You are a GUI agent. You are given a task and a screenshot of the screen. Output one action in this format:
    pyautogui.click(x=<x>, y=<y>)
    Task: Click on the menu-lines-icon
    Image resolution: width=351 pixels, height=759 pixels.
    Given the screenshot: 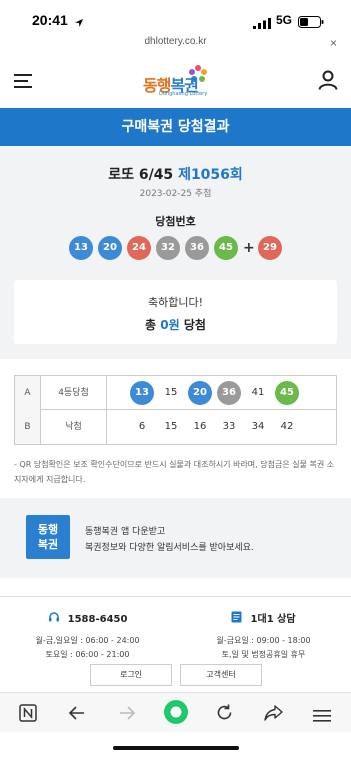 What is the action you would take?
    pyautogui.click(x=322, y=716)
    